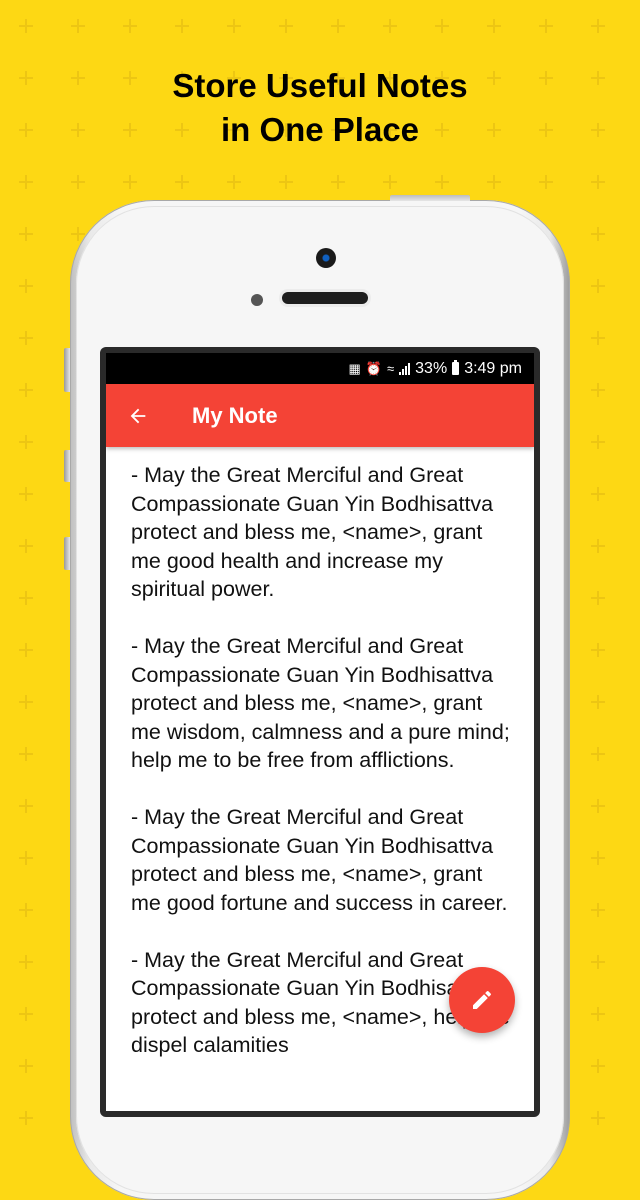  What do you see at coordinates (235, 415) in the screenshot?
I see `page-title: My Note` at bounding box center [235, 415].